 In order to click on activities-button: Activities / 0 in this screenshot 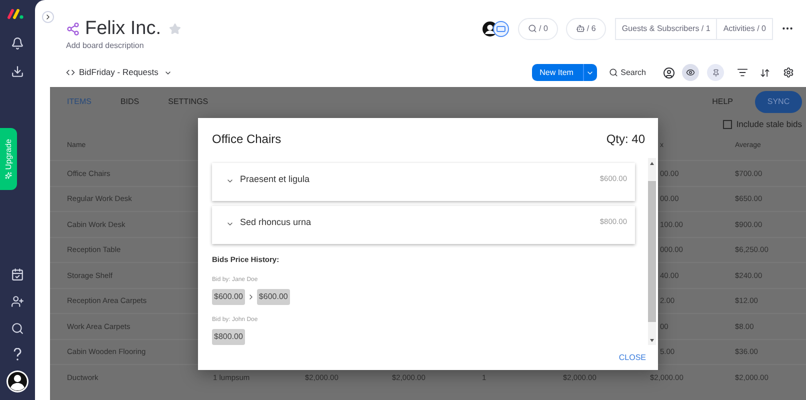, I will do `click(744, 28)`.